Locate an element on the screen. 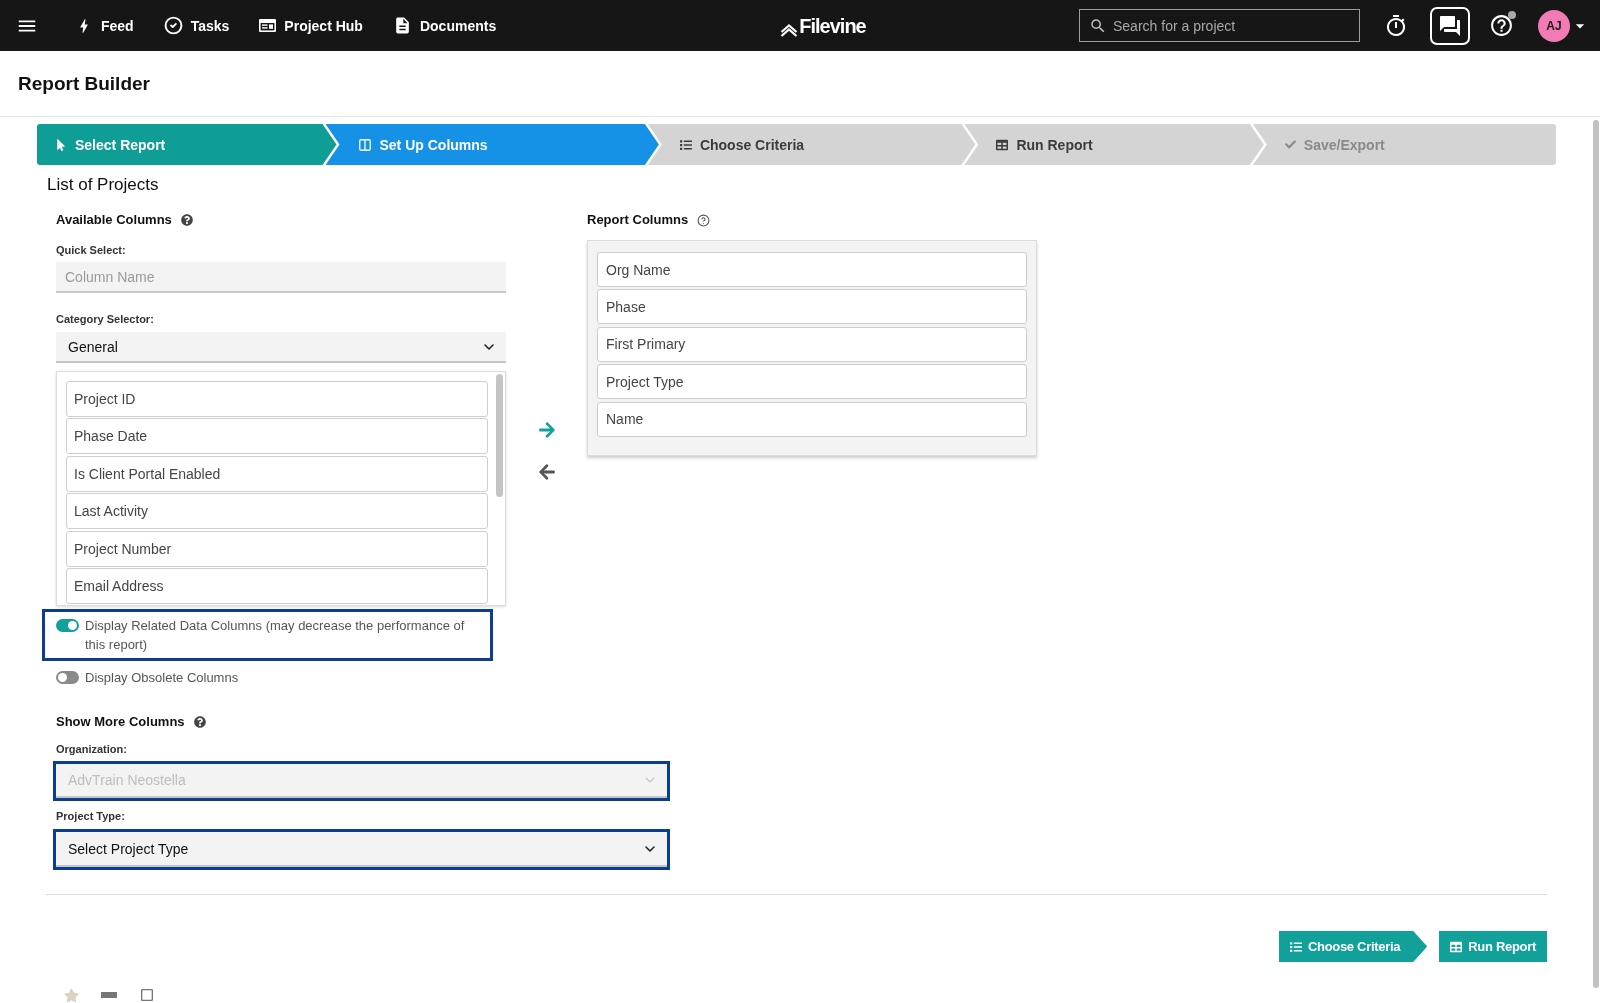 This screenshot has width=1600, height=1003. nav-link: Documents is located at coordinates (444, 25).